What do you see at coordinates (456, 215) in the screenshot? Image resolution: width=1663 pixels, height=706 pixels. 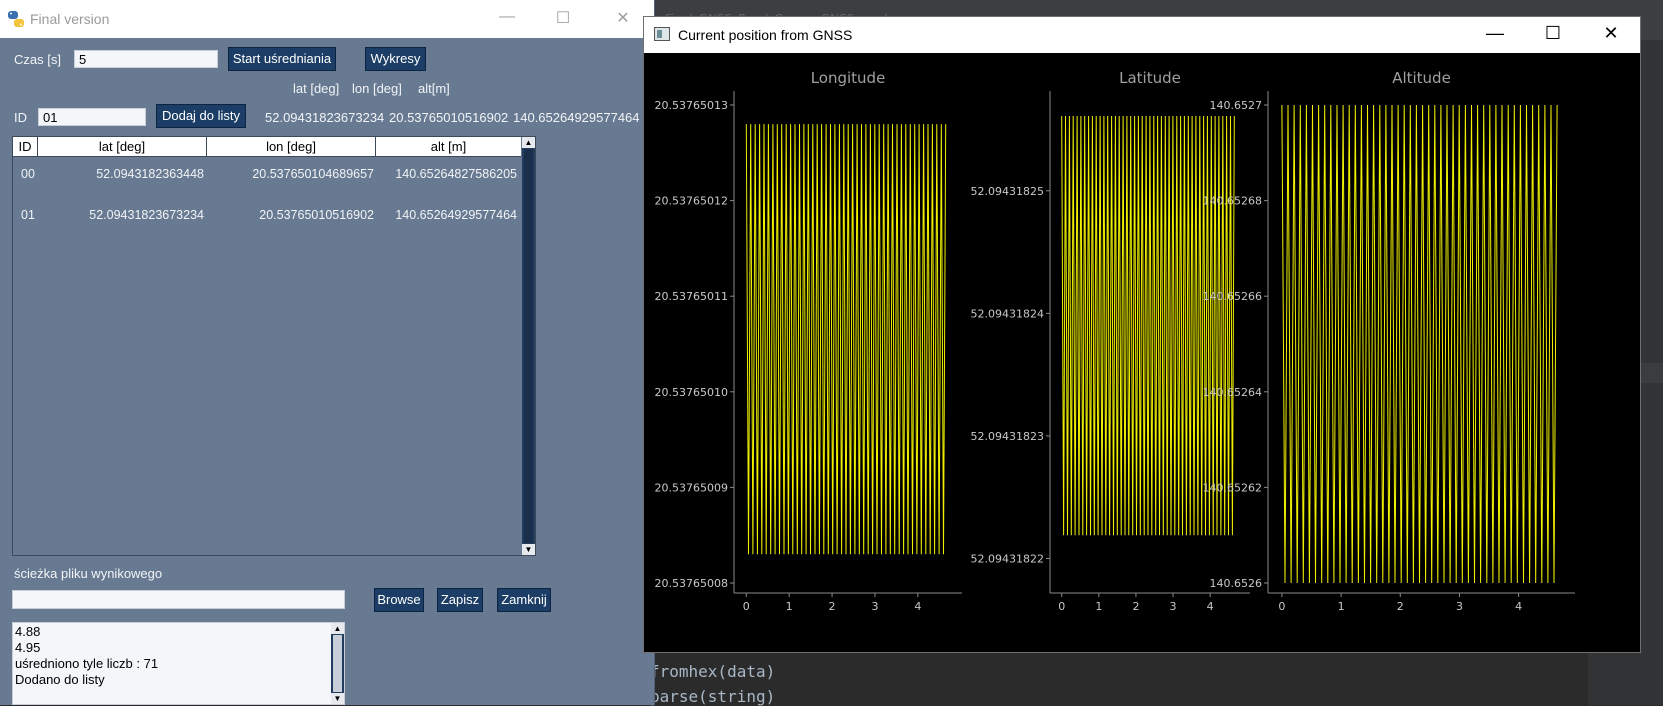 I see `cell-alt: 140.65264929577464` at bounding box center [456, 215].